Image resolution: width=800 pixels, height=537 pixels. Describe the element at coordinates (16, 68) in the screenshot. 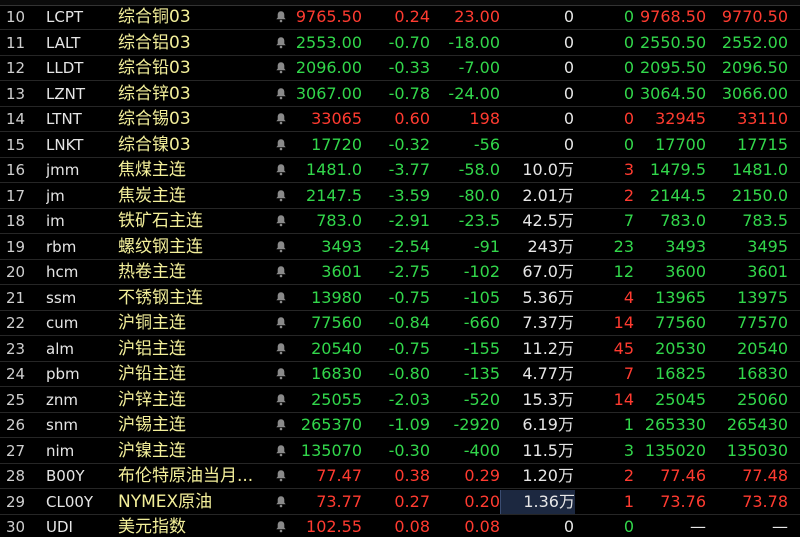

I see `row-index: 12` at that location.